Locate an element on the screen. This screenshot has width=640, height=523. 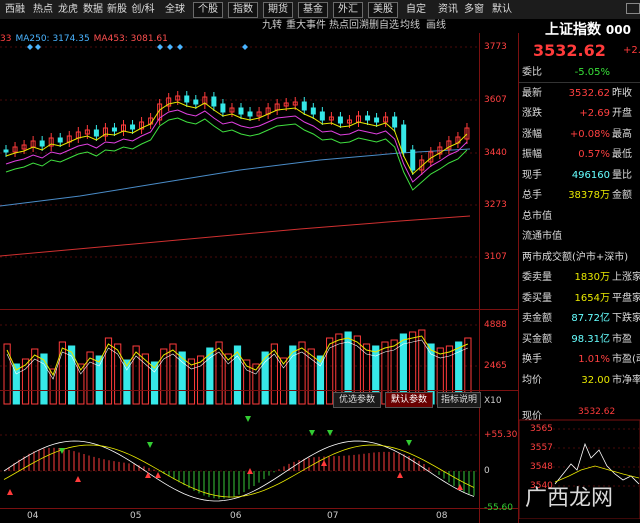
quote-value: +2.69 is located at coordinates (594, 113).